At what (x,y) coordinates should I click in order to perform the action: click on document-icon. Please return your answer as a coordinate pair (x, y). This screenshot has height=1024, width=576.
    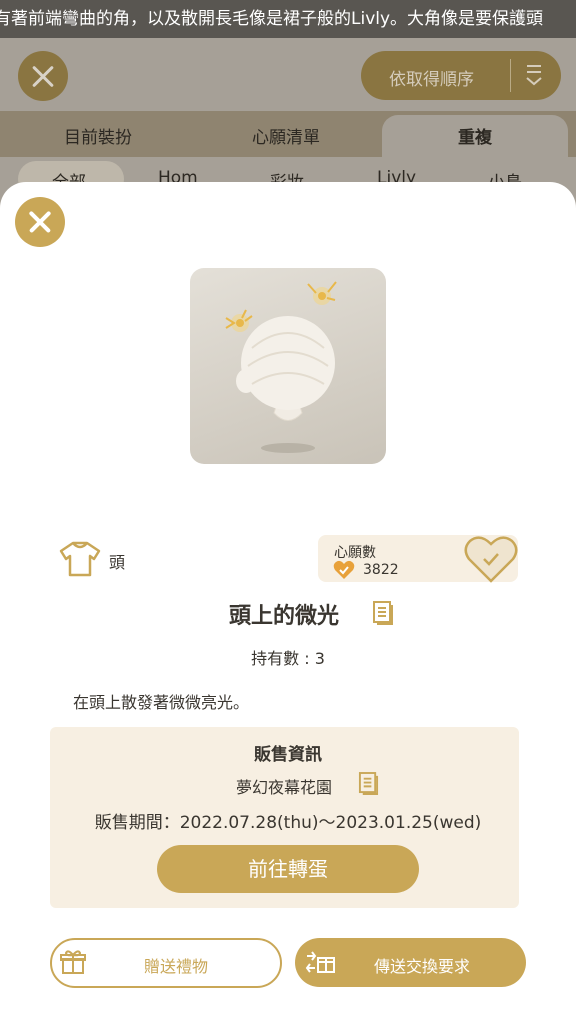
    Looking at the image, I should click on (383, 613).